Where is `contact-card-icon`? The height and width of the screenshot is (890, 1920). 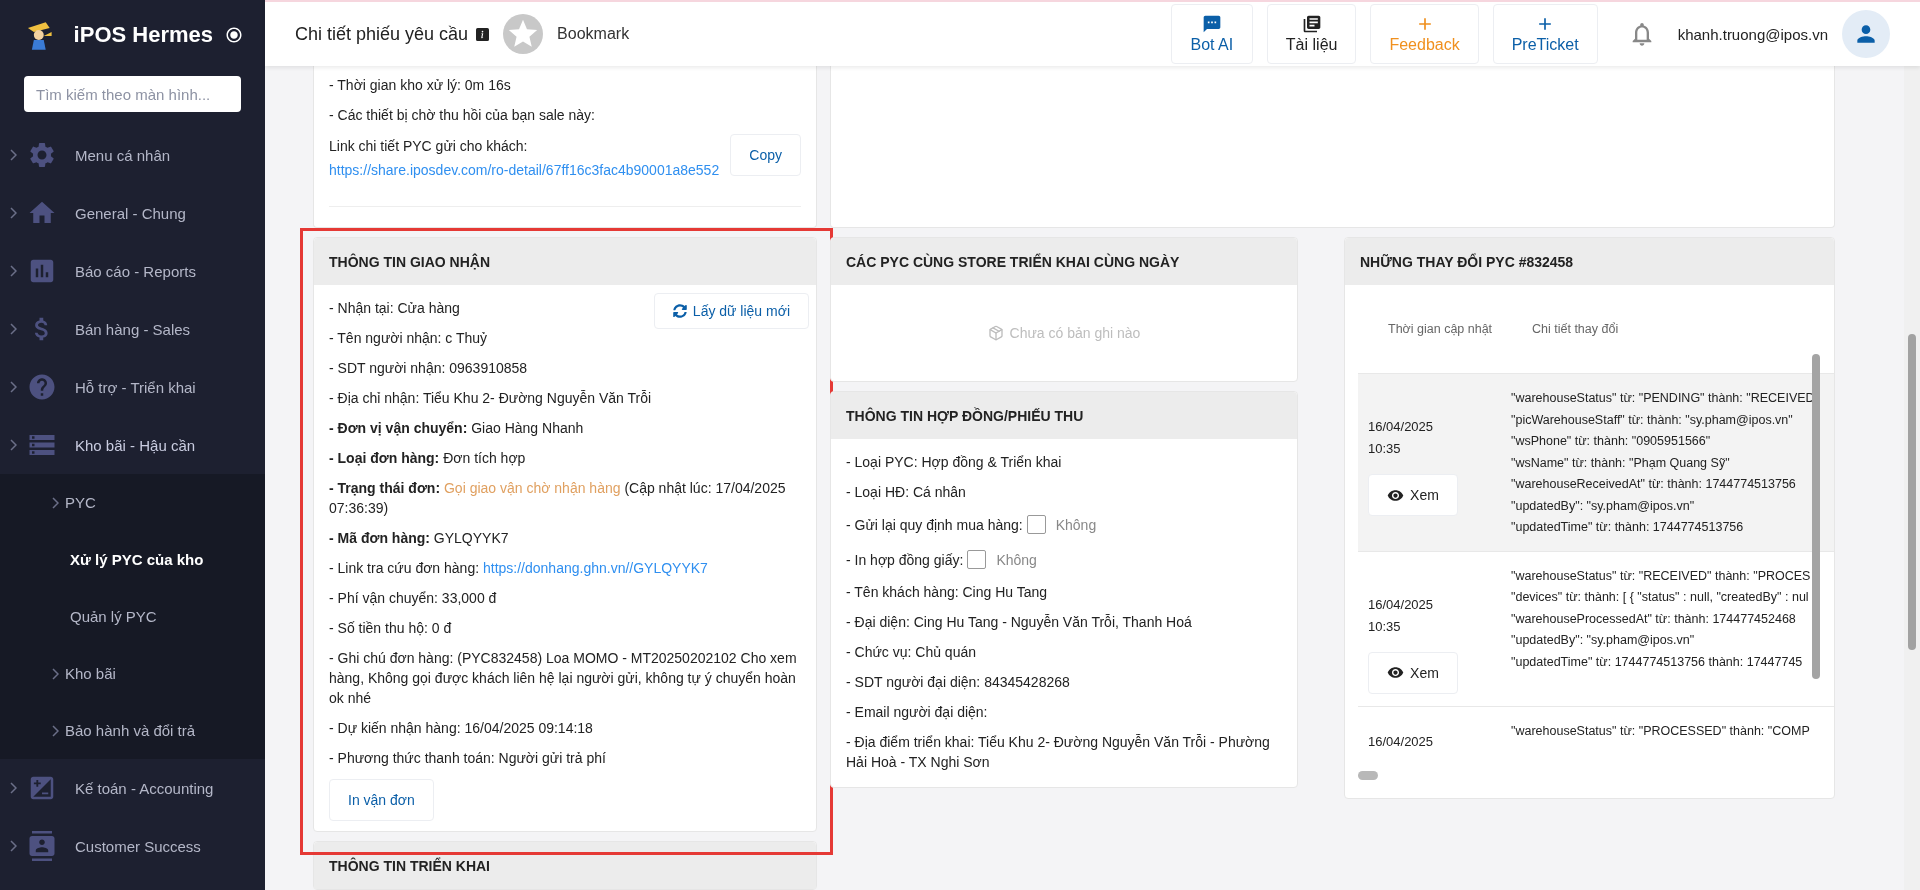
contact-card-icon is located at coordinates (42, 846).